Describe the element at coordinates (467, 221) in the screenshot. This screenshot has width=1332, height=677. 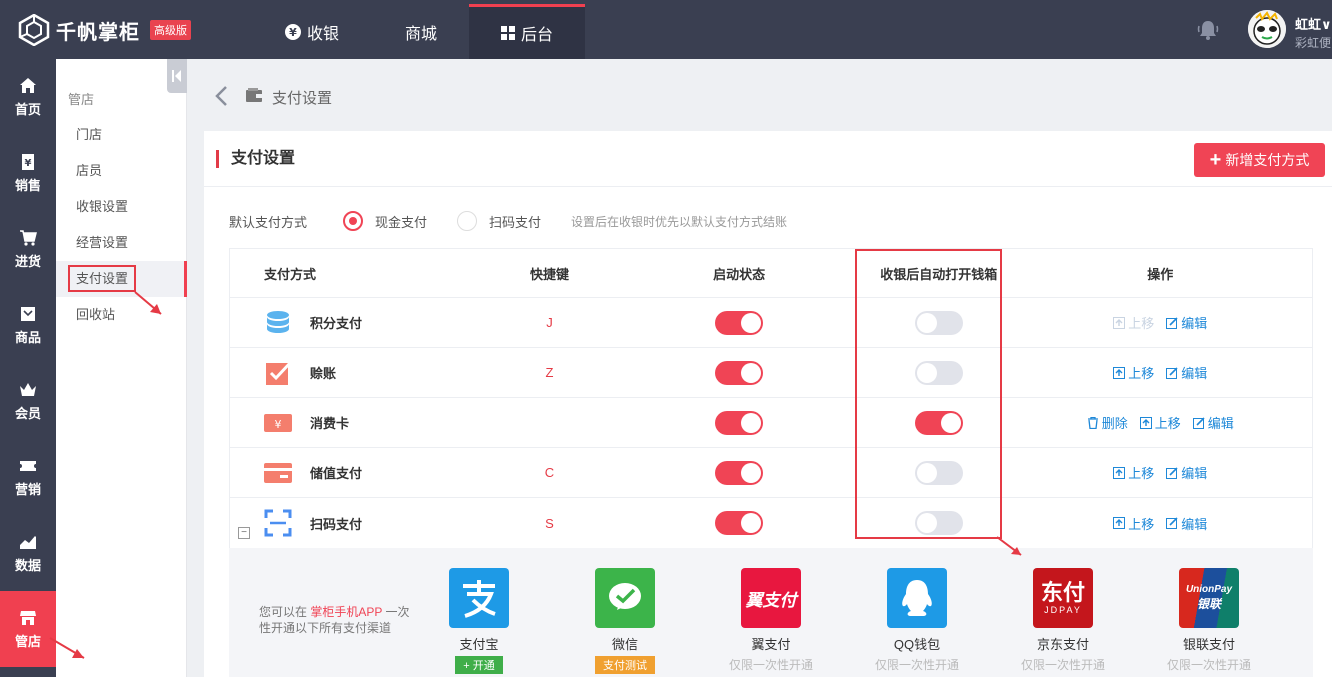
I see `radio-scan` at that location.